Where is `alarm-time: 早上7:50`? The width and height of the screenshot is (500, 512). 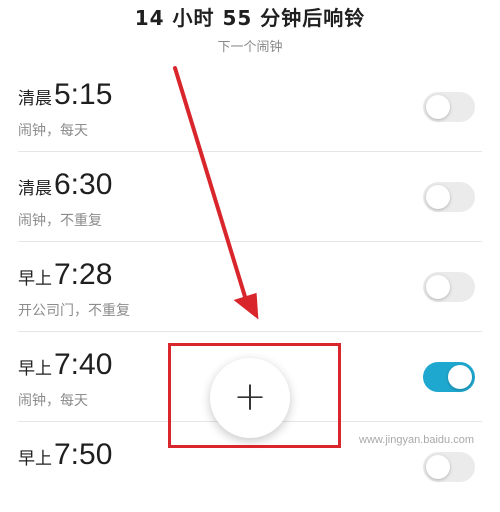
alarm-time: 早上7:50 is located at coordinates (65, 455).